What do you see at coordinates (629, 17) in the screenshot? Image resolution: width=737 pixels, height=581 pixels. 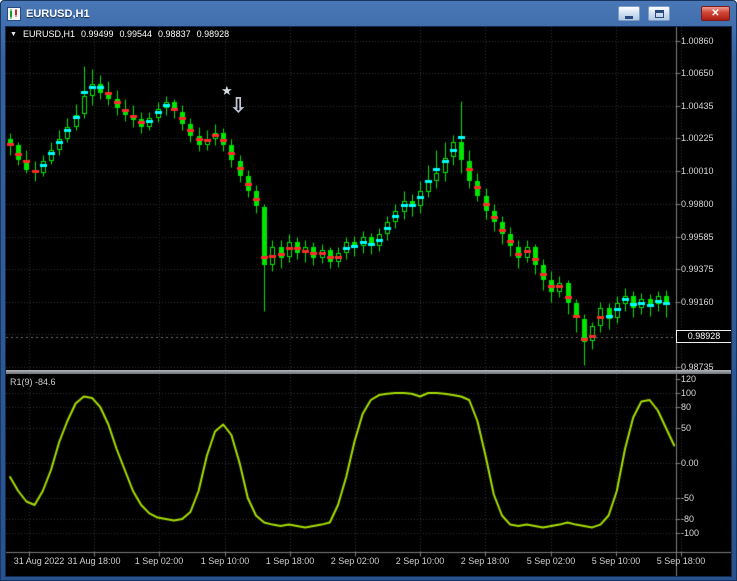 I see `minimize-icon` at bounding box center [629, 17].